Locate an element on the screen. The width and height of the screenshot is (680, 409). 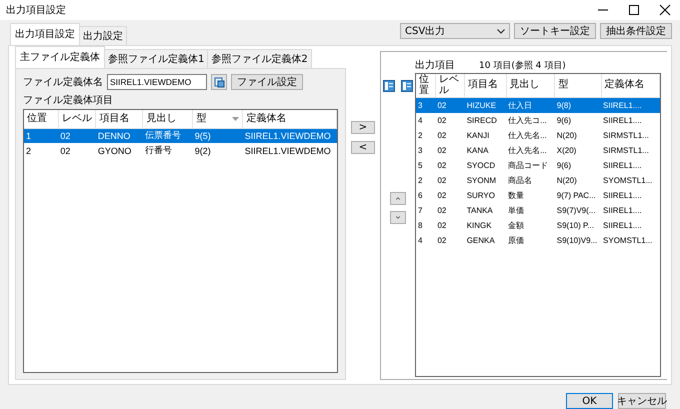
section-label: 出力項目 is located at coordinates (435, 65).